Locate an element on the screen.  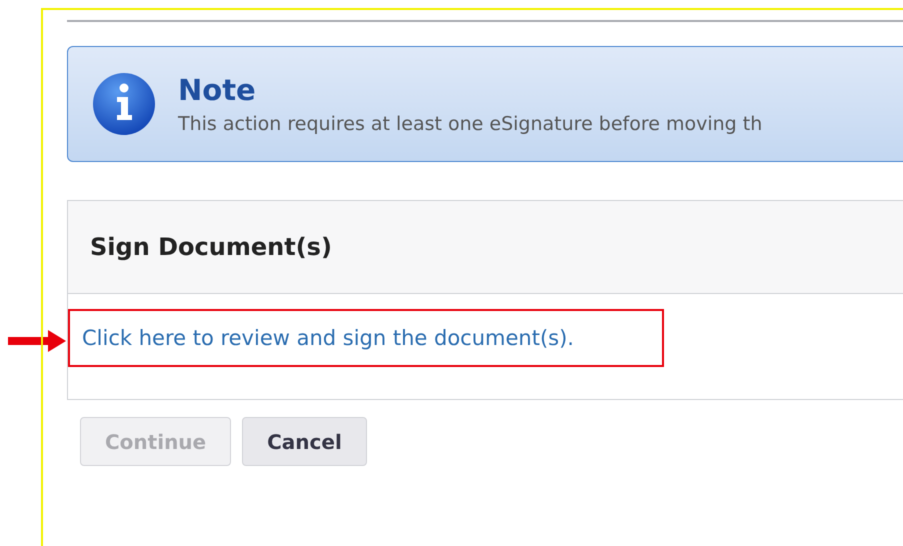
info-icon is located at coordinates (124, 104).